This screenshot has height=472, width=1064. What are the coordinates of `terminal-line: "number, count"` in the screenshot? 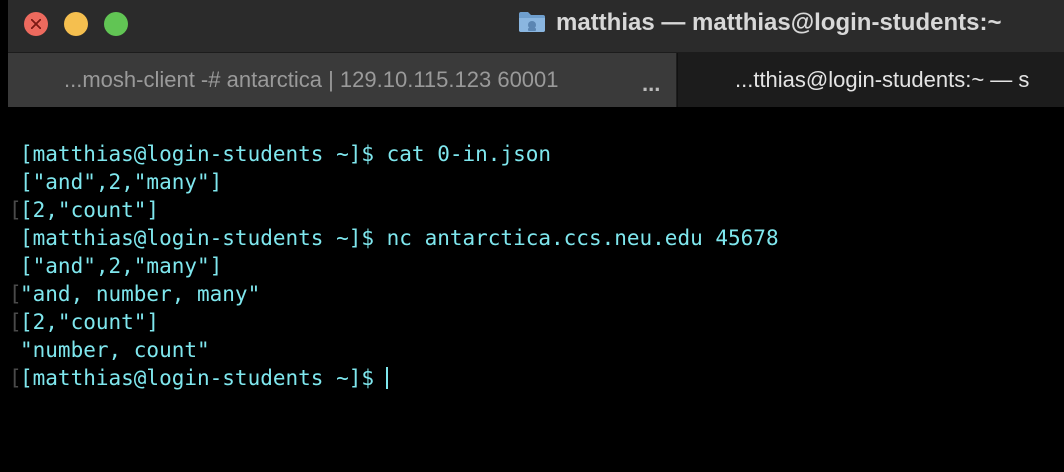 It's located at (115, 350).